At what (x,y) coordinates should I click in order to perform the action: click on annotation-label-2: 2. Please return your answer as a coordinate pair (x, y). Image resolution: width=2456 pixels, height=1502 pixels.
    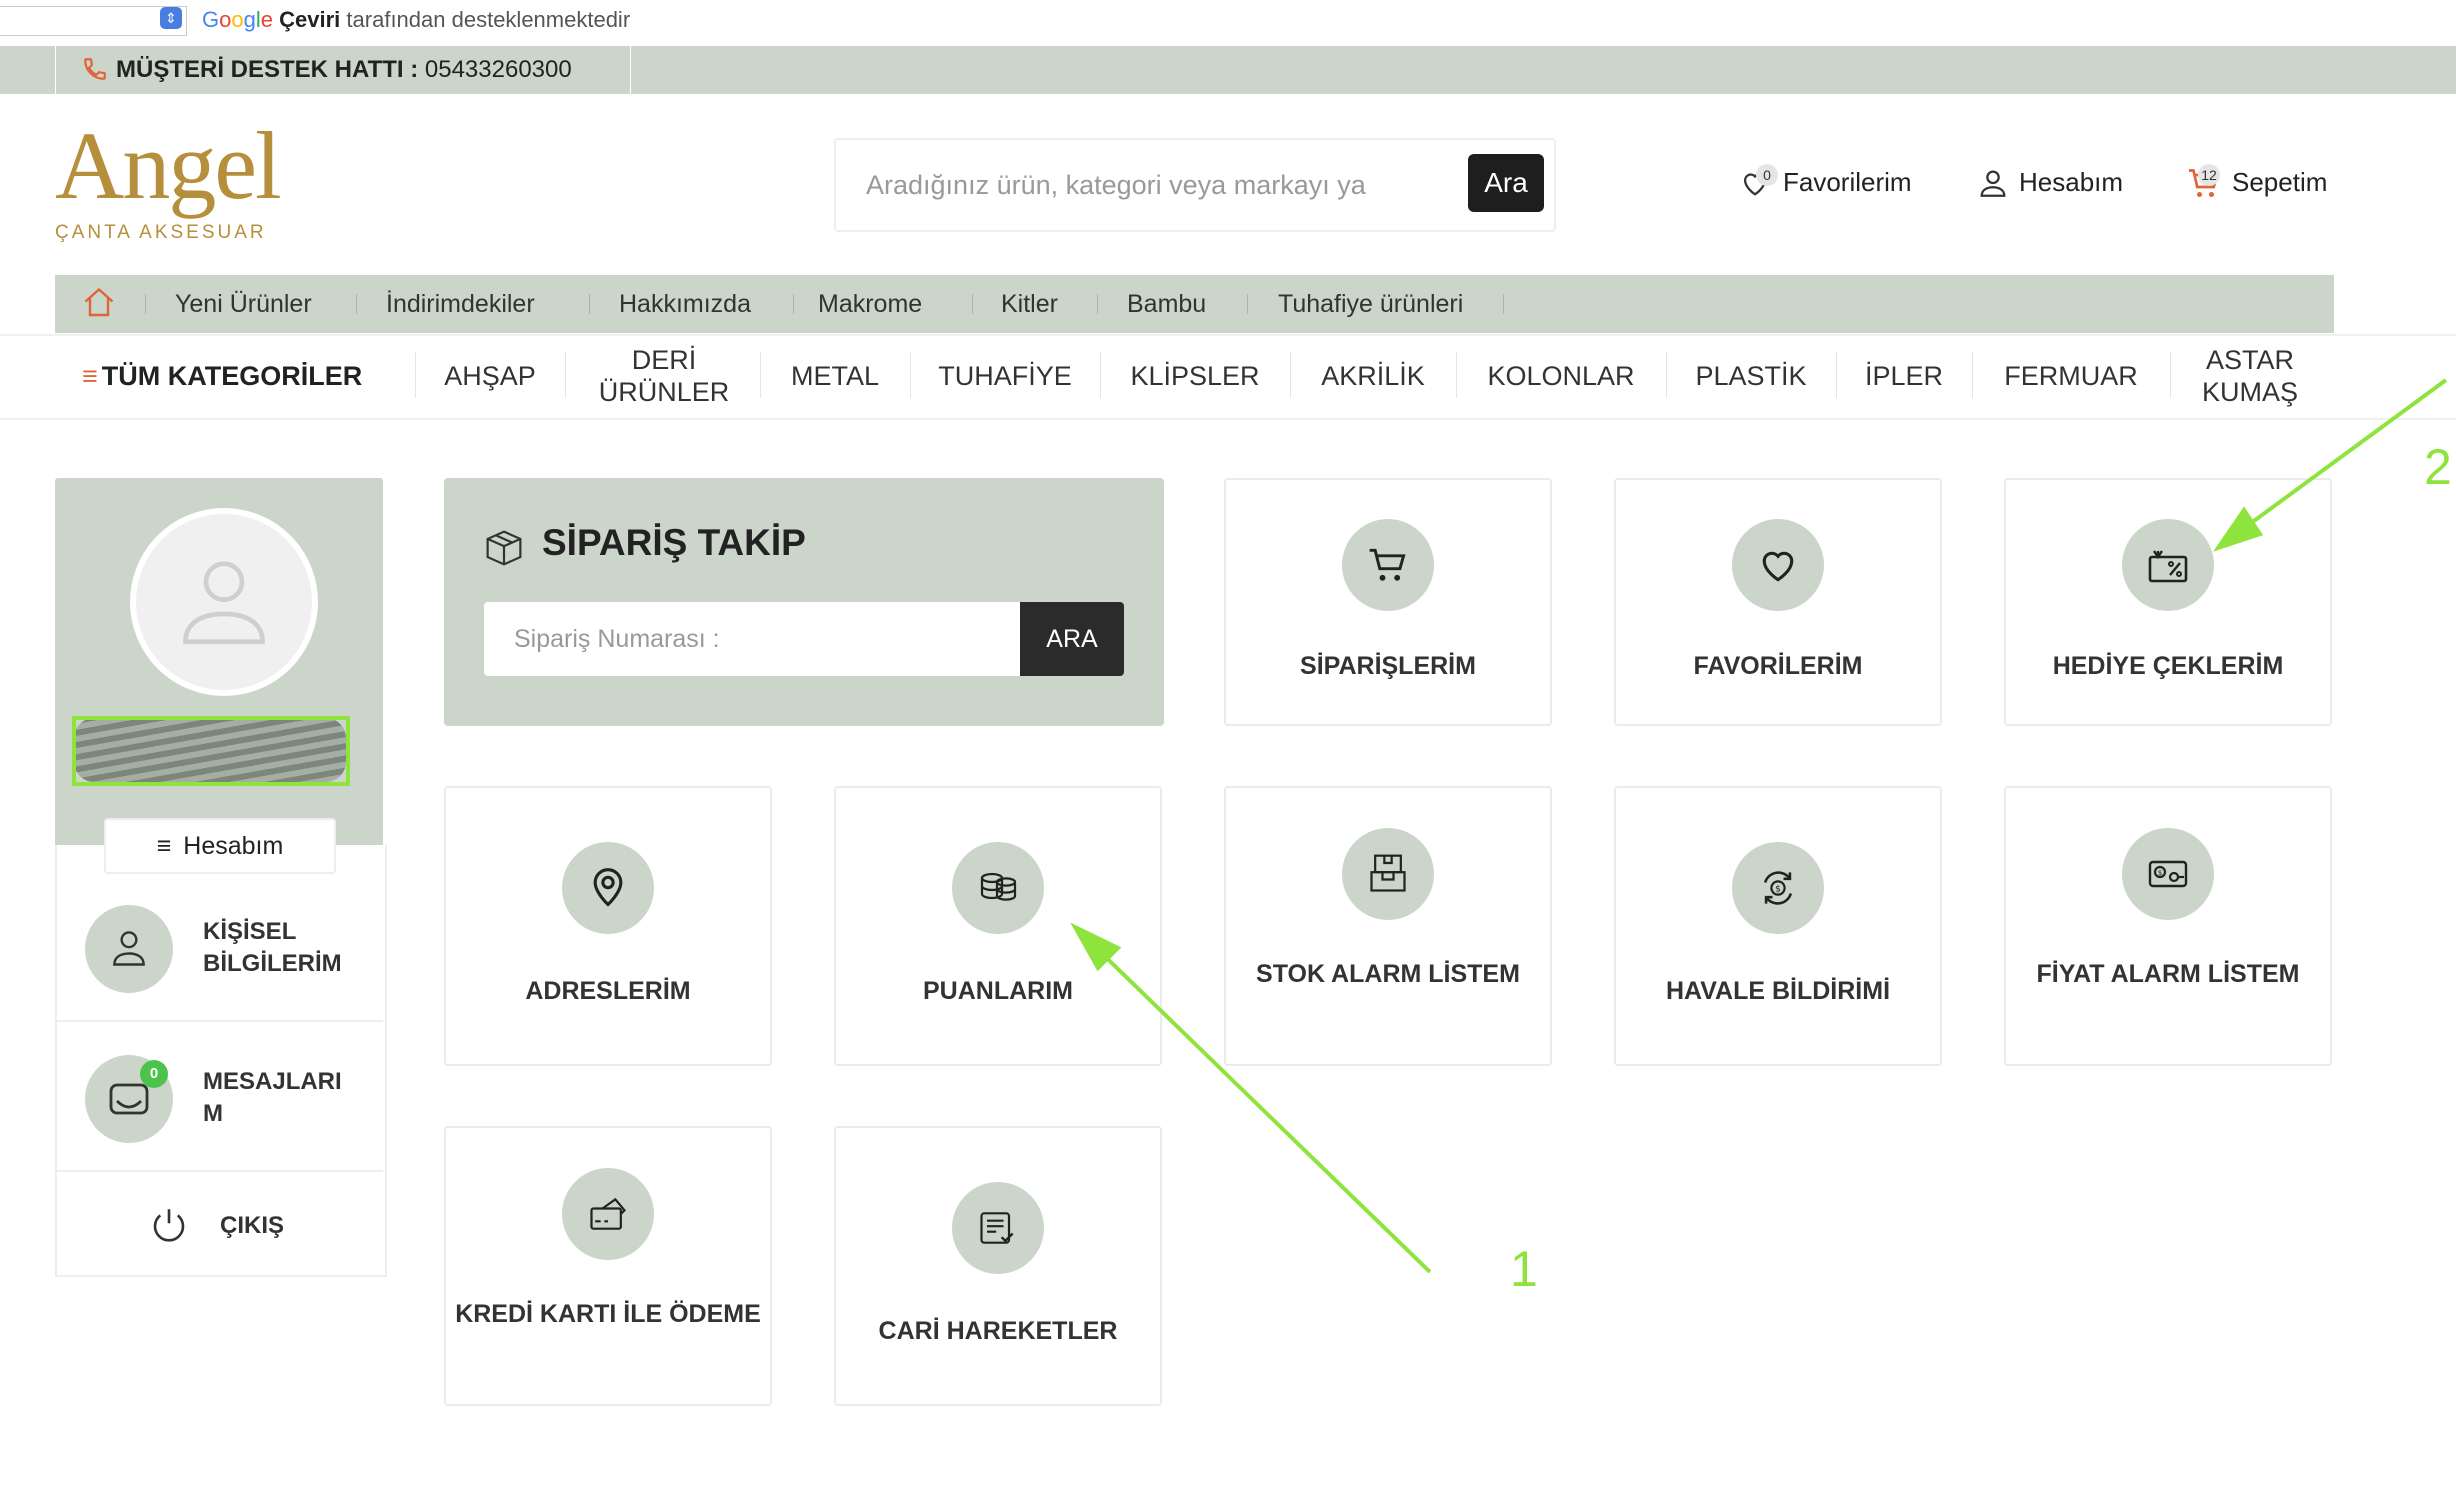
    Looking at the image, I should click on (2438, 467).